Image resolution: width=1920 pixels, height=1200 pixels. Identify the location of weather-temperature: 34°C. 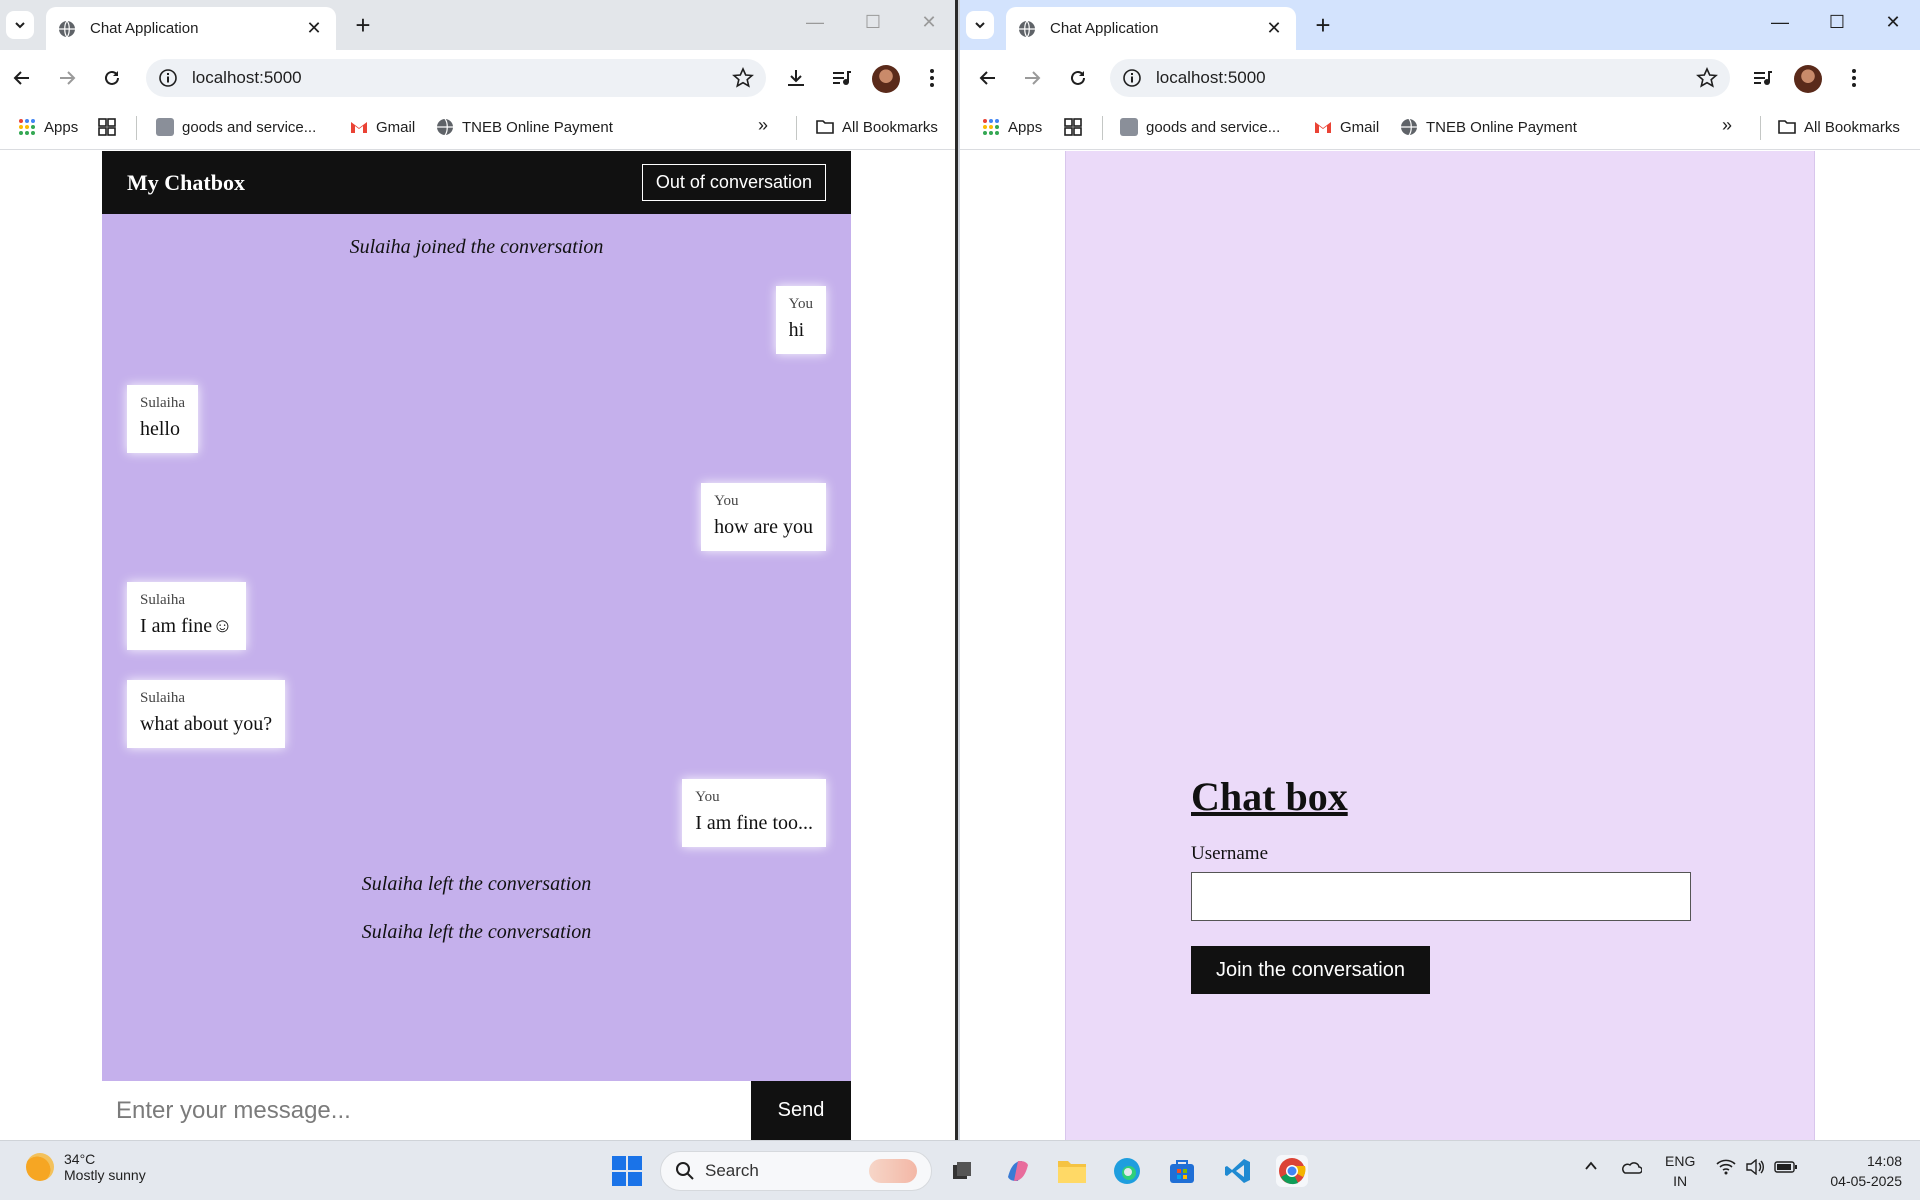
(80, 1159).